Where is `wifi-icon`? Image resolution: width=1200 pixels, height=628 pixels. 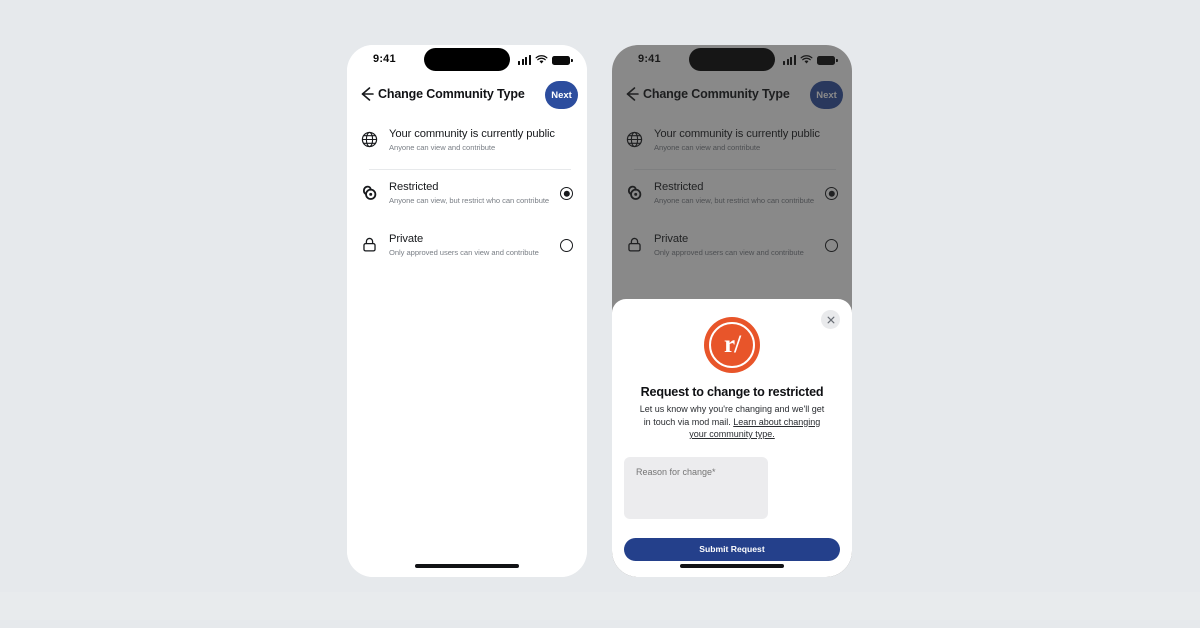 wifi-icon is located at coordinates (541, 59).